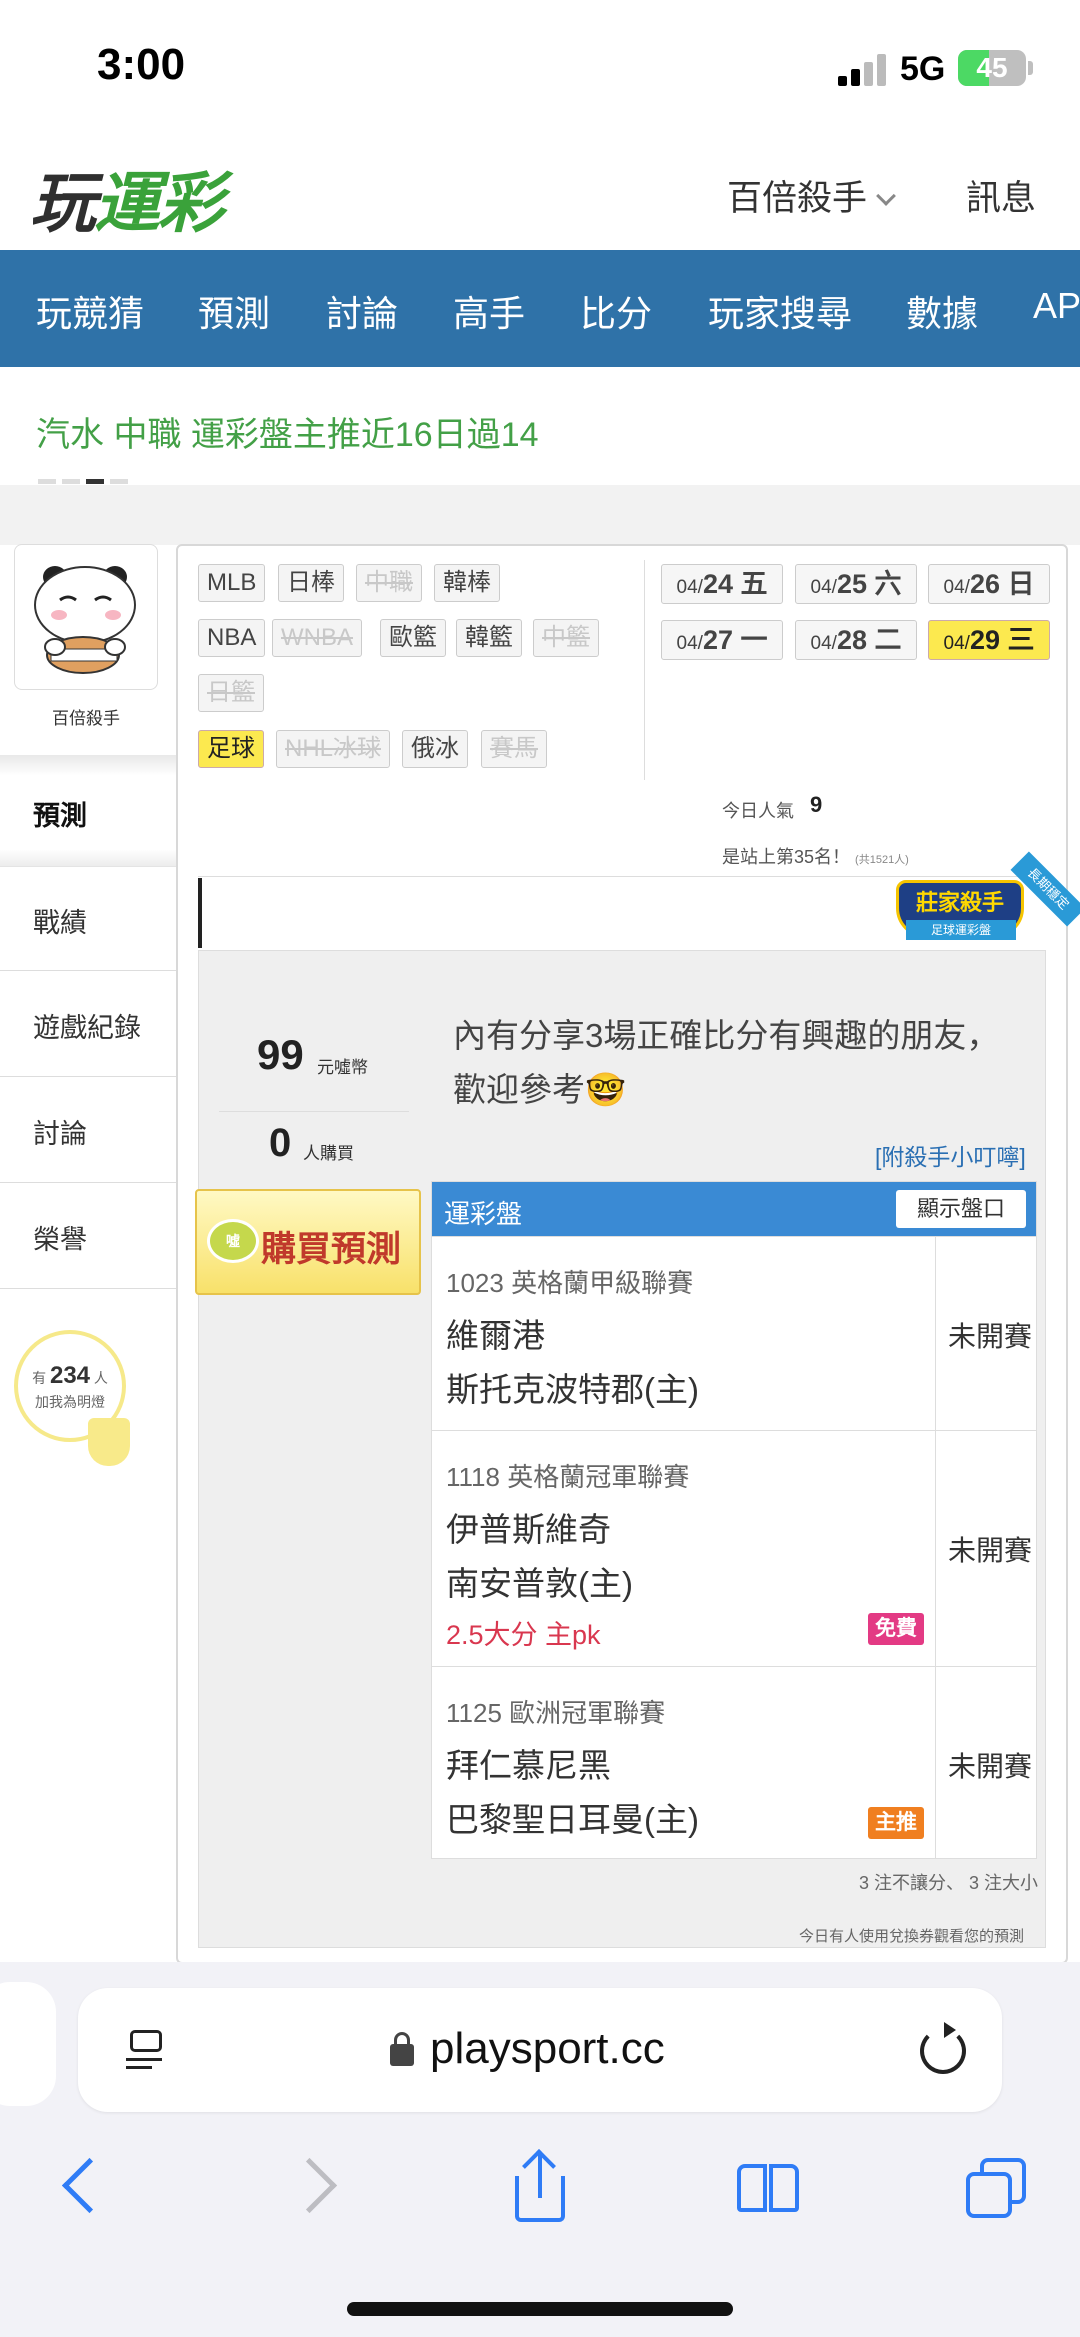 The image size is (1080, 2337). What do you see at coordinates (942, 311) in the screenshot?
I see `nav-item-data: 數據` at bounding box center [942, 311].